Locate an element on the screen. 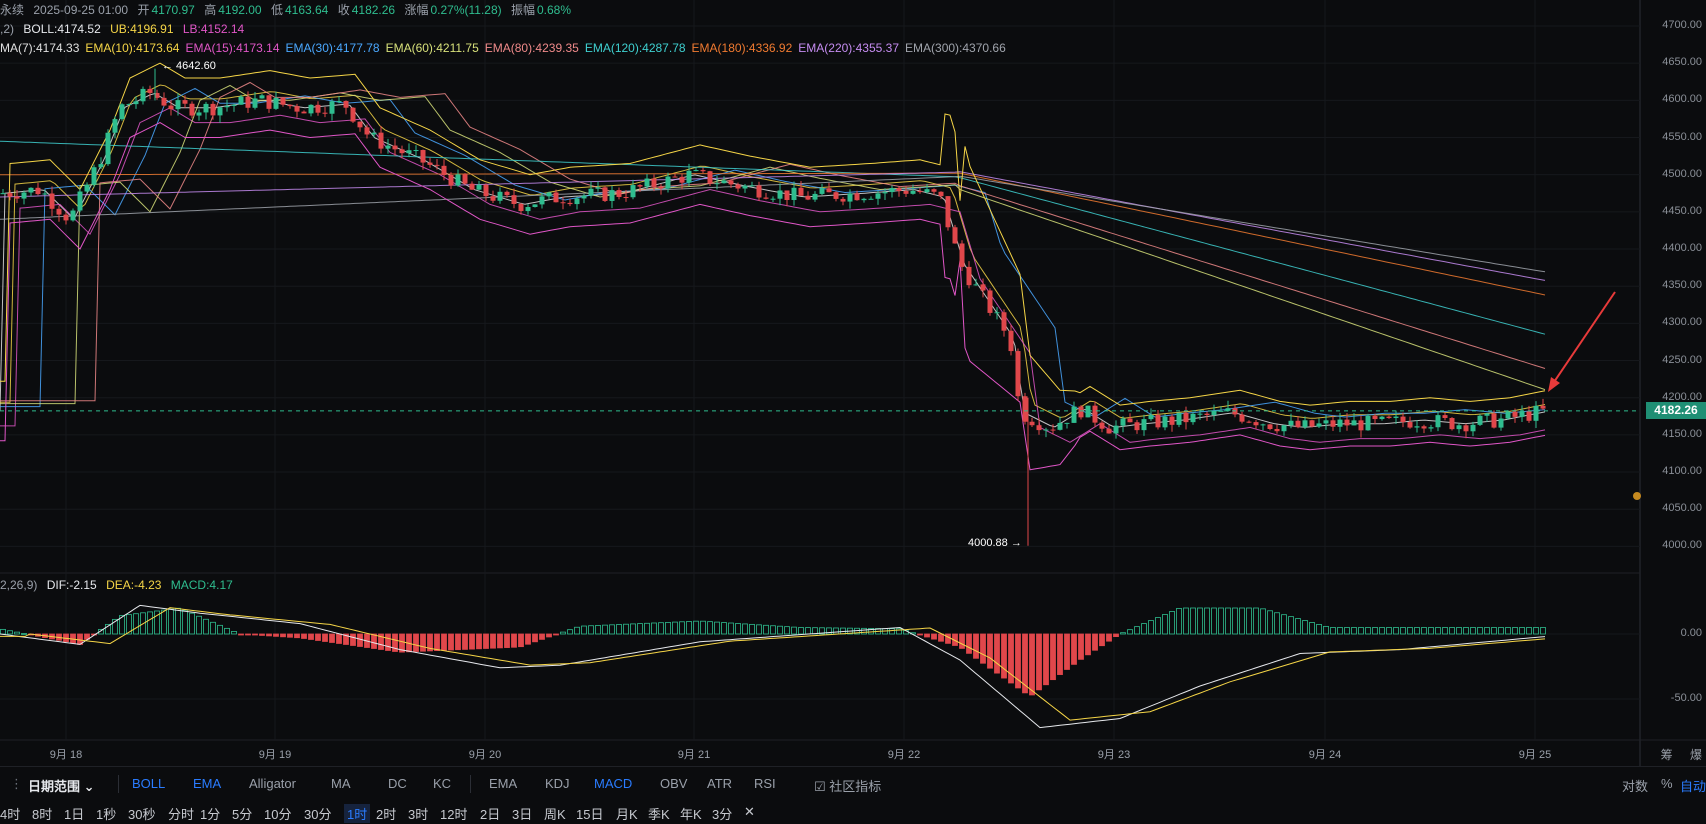 This screenshot has width=1706, height=824. interval-15: 3日 is located at coordinates (522, 813).